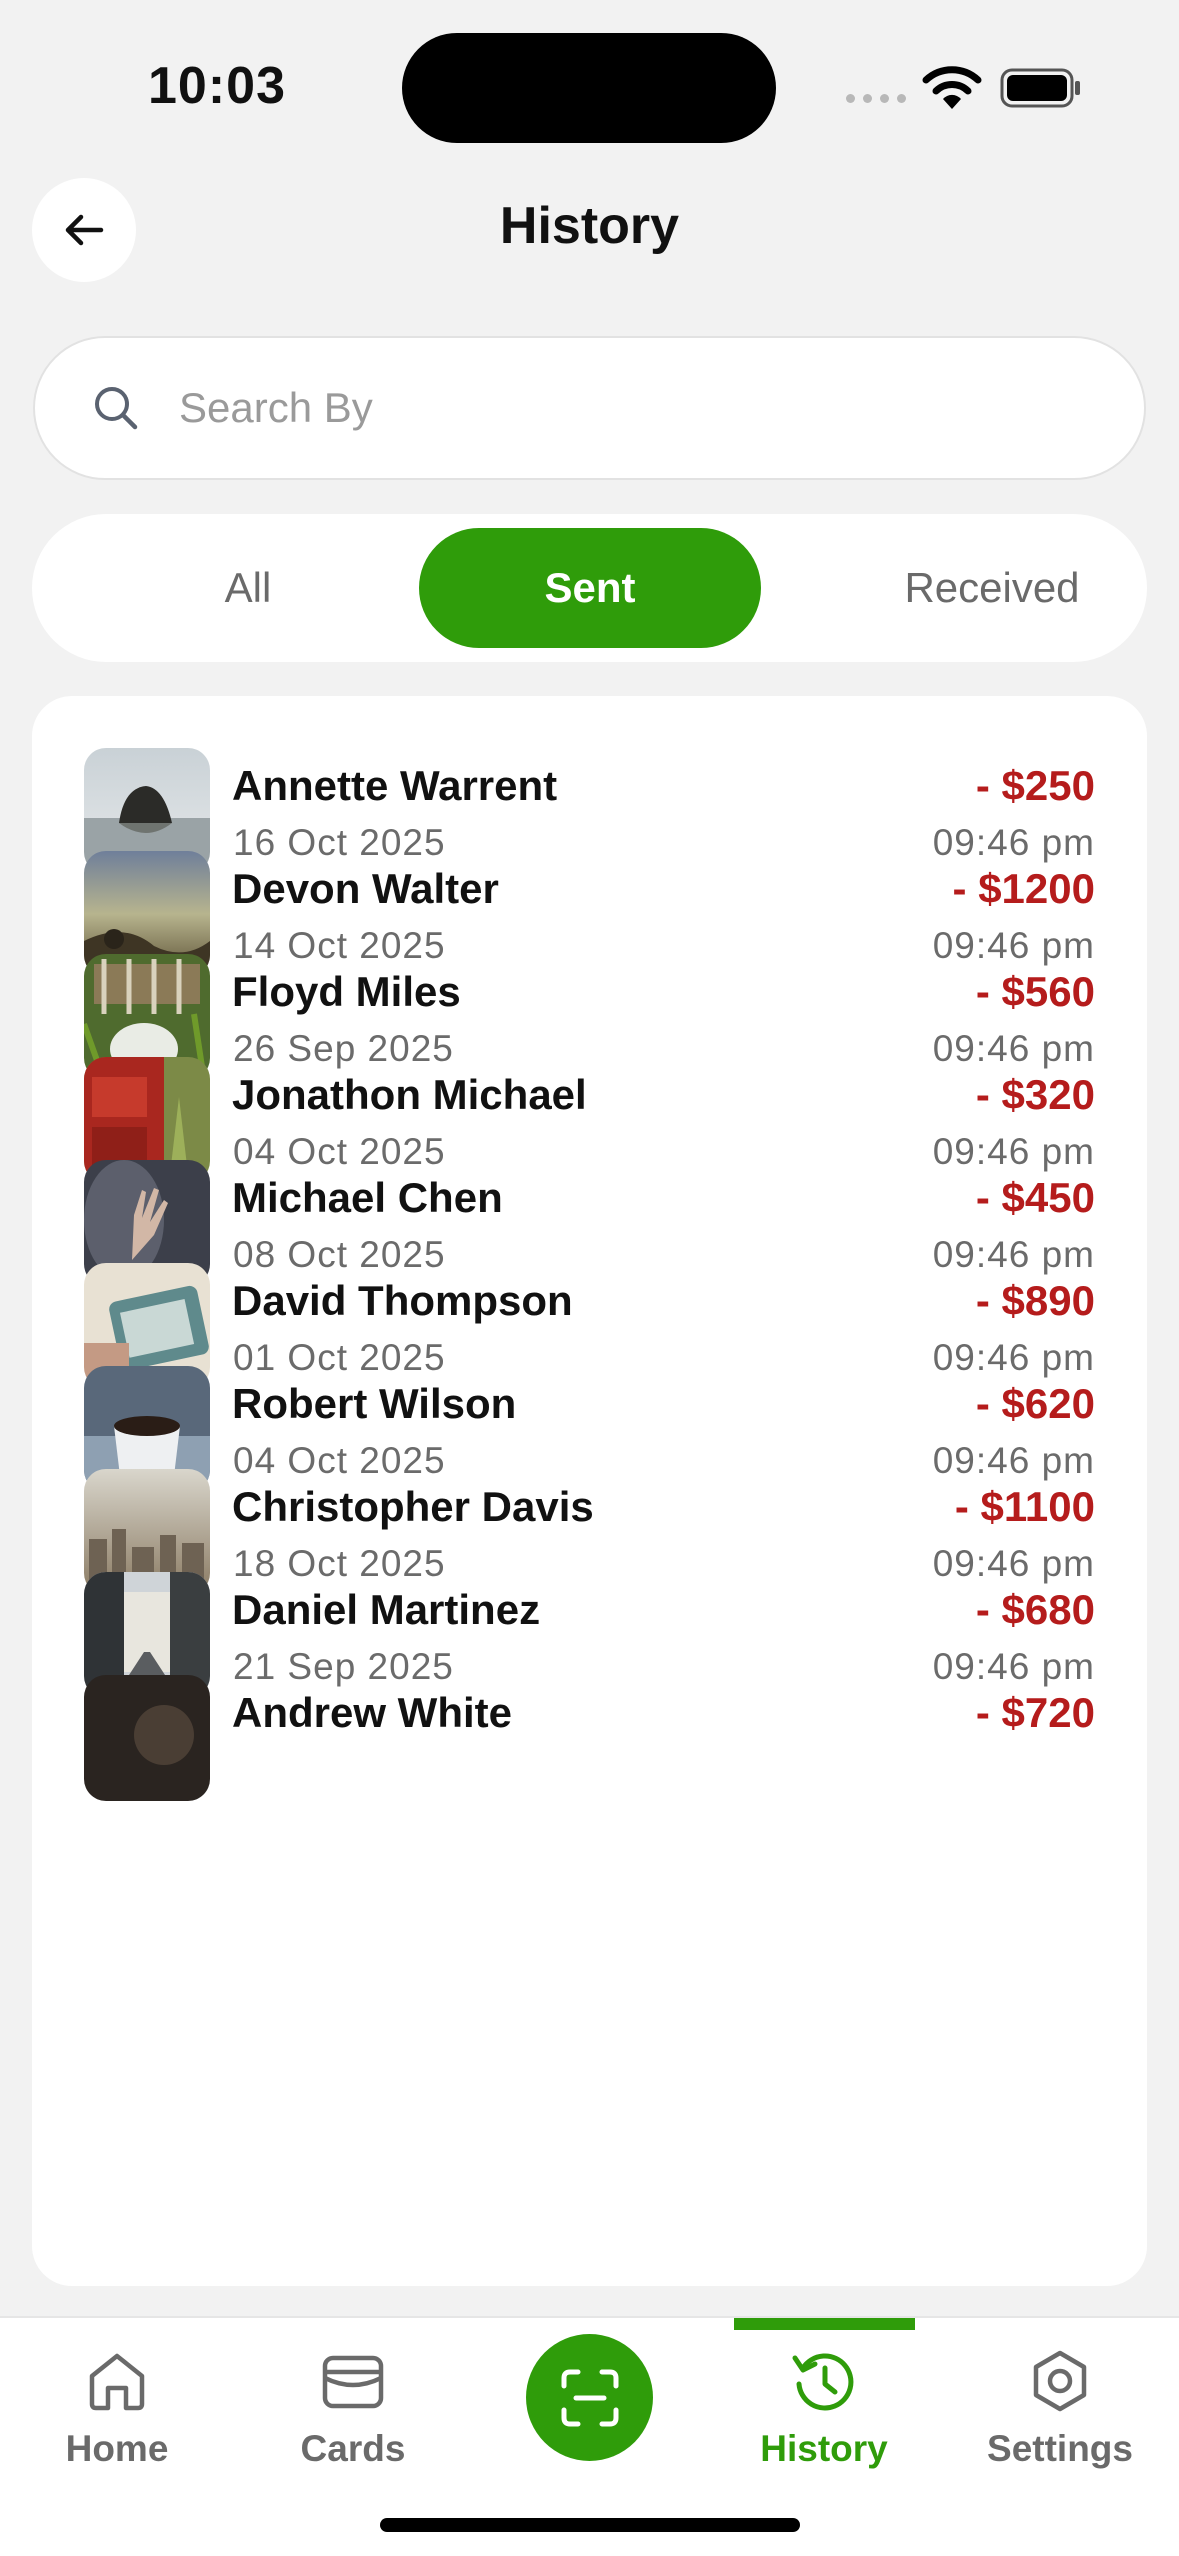 This screenshot has width=1179, height=2556. Describe the element at coordinates (1060, 2381) in the screenshot. I see `hexagon-settings-icon` at that location.